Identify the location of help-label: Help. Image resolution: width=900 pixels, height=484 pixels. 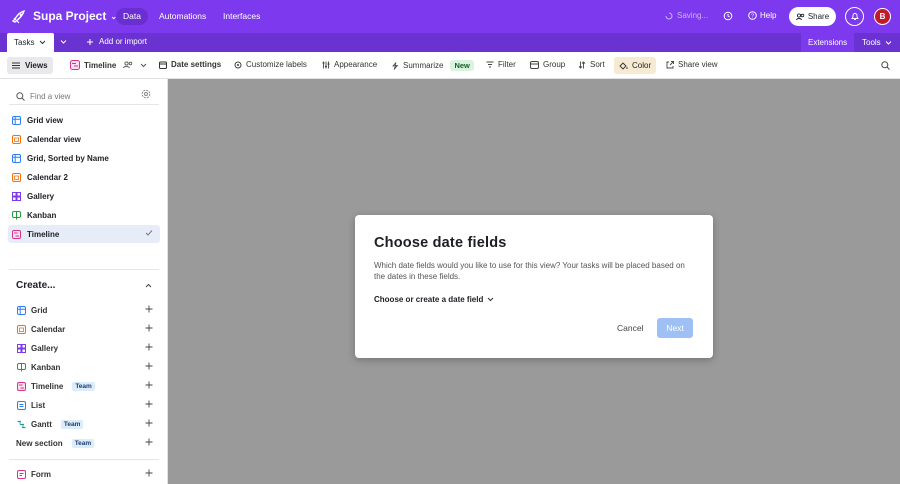
(768, 15).